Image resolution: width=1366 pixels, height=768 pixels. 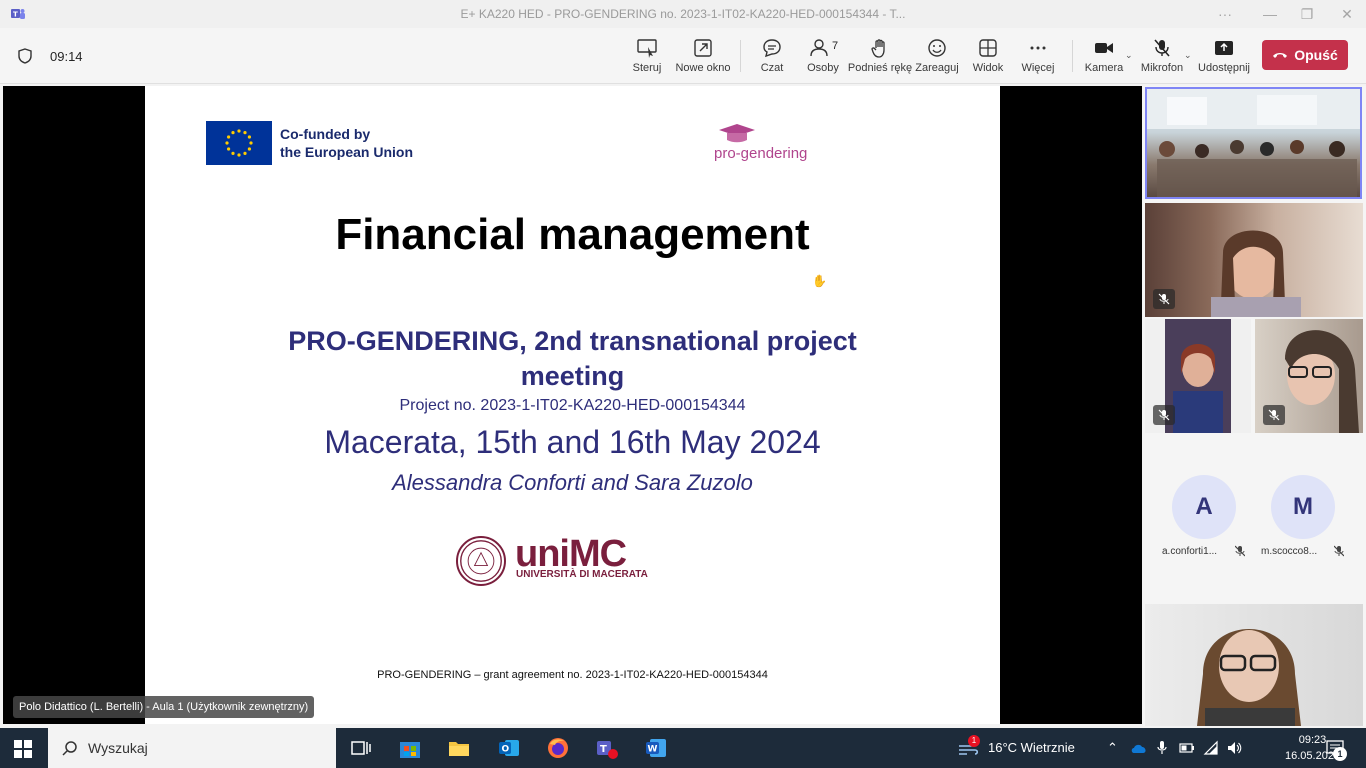 I want to click on people-button: 7 Osoby, so click(x=823, y=57).